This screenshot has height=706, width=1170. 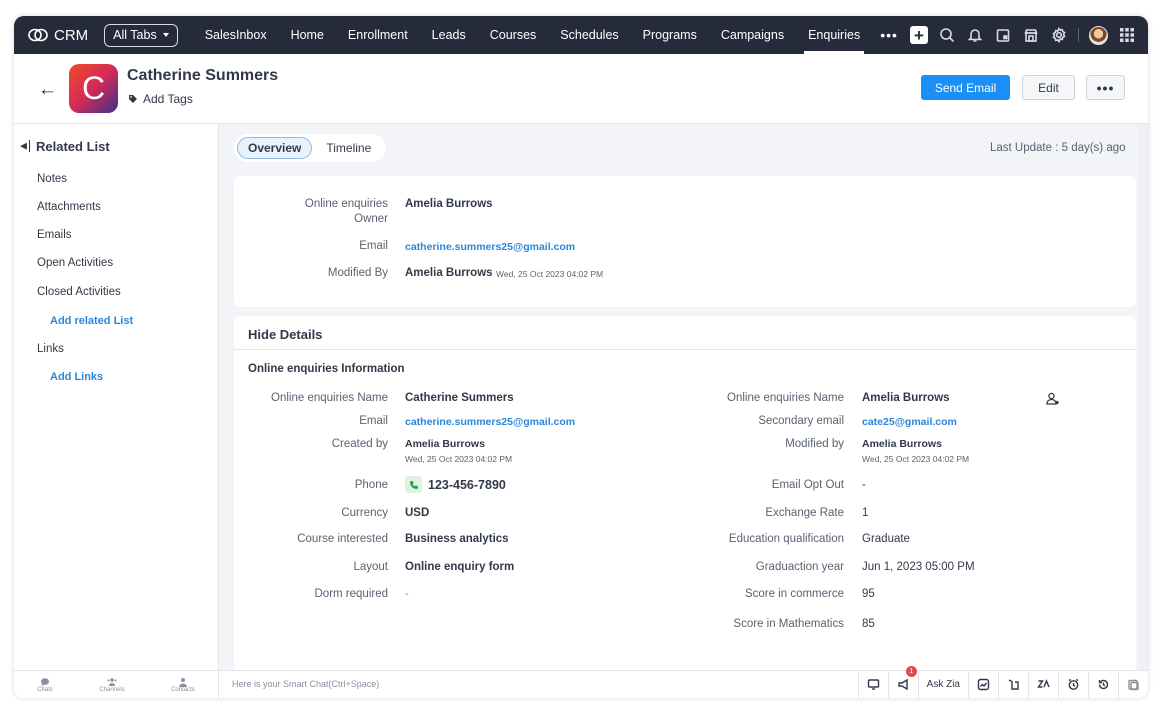 I want to click on back-arrow-icon: ←, so click(x=47, y=90).